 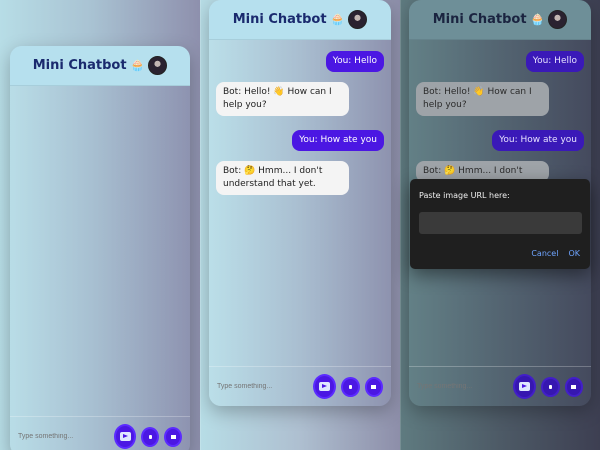 I want to click on cancel-button: Cancel, so click(x=544, y=253).